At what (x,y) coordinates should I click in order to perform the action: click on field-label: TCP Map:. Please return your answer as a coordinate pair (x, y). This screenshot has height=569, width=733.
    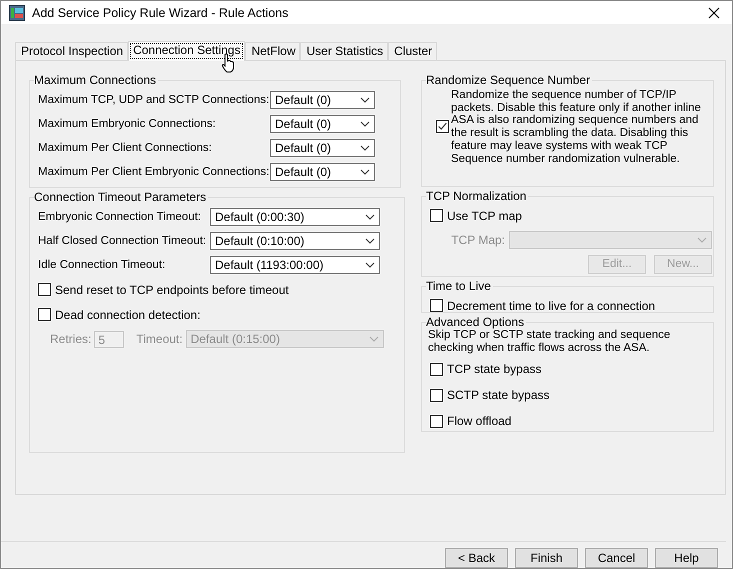
    Looking at the image, I should click on (478, 240).